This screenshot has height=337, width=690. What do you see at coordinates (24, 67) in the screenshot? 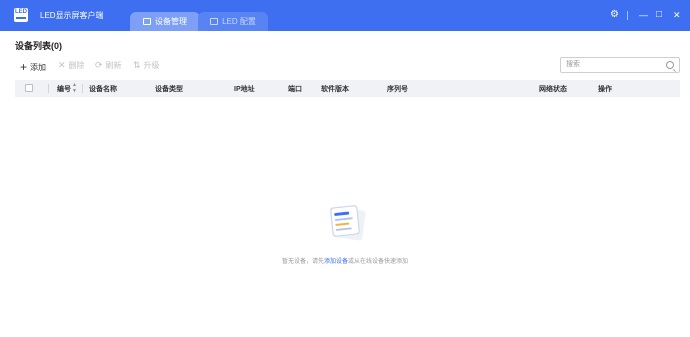
I see `plus-icon: +` at bounding box center [24, 67].